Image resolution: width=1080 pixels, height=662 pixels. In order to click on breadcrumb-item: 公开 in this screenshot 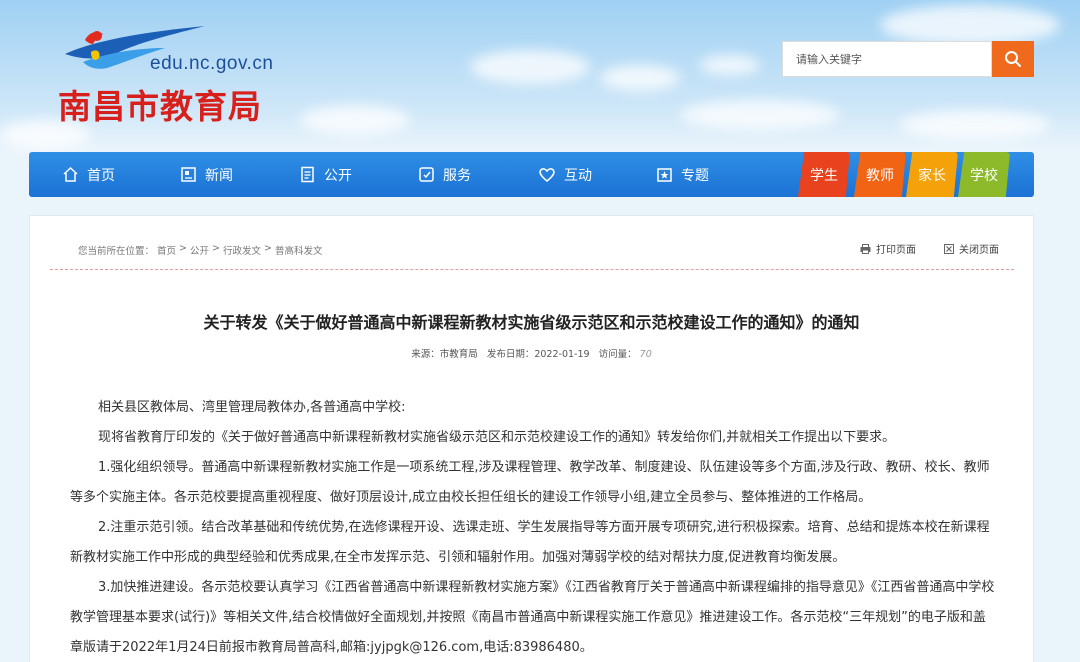, I will do `click(199, 250)`.